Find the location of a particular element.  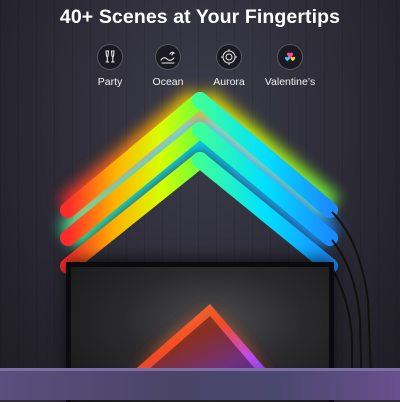

cabinet-edge is located at coordinates (200, 369).